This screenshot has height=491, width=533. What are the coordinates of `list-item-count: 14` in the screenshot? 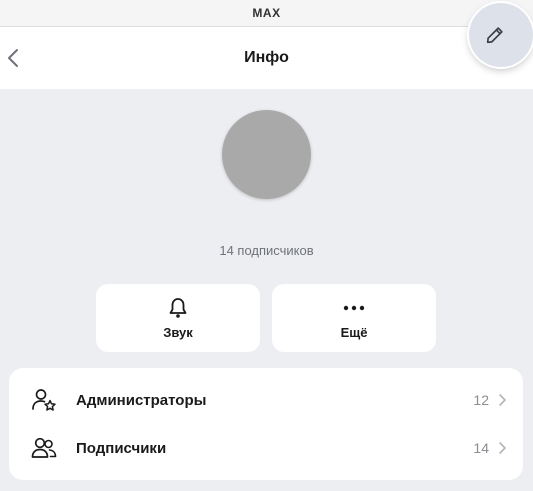 It's located at (481, 448).